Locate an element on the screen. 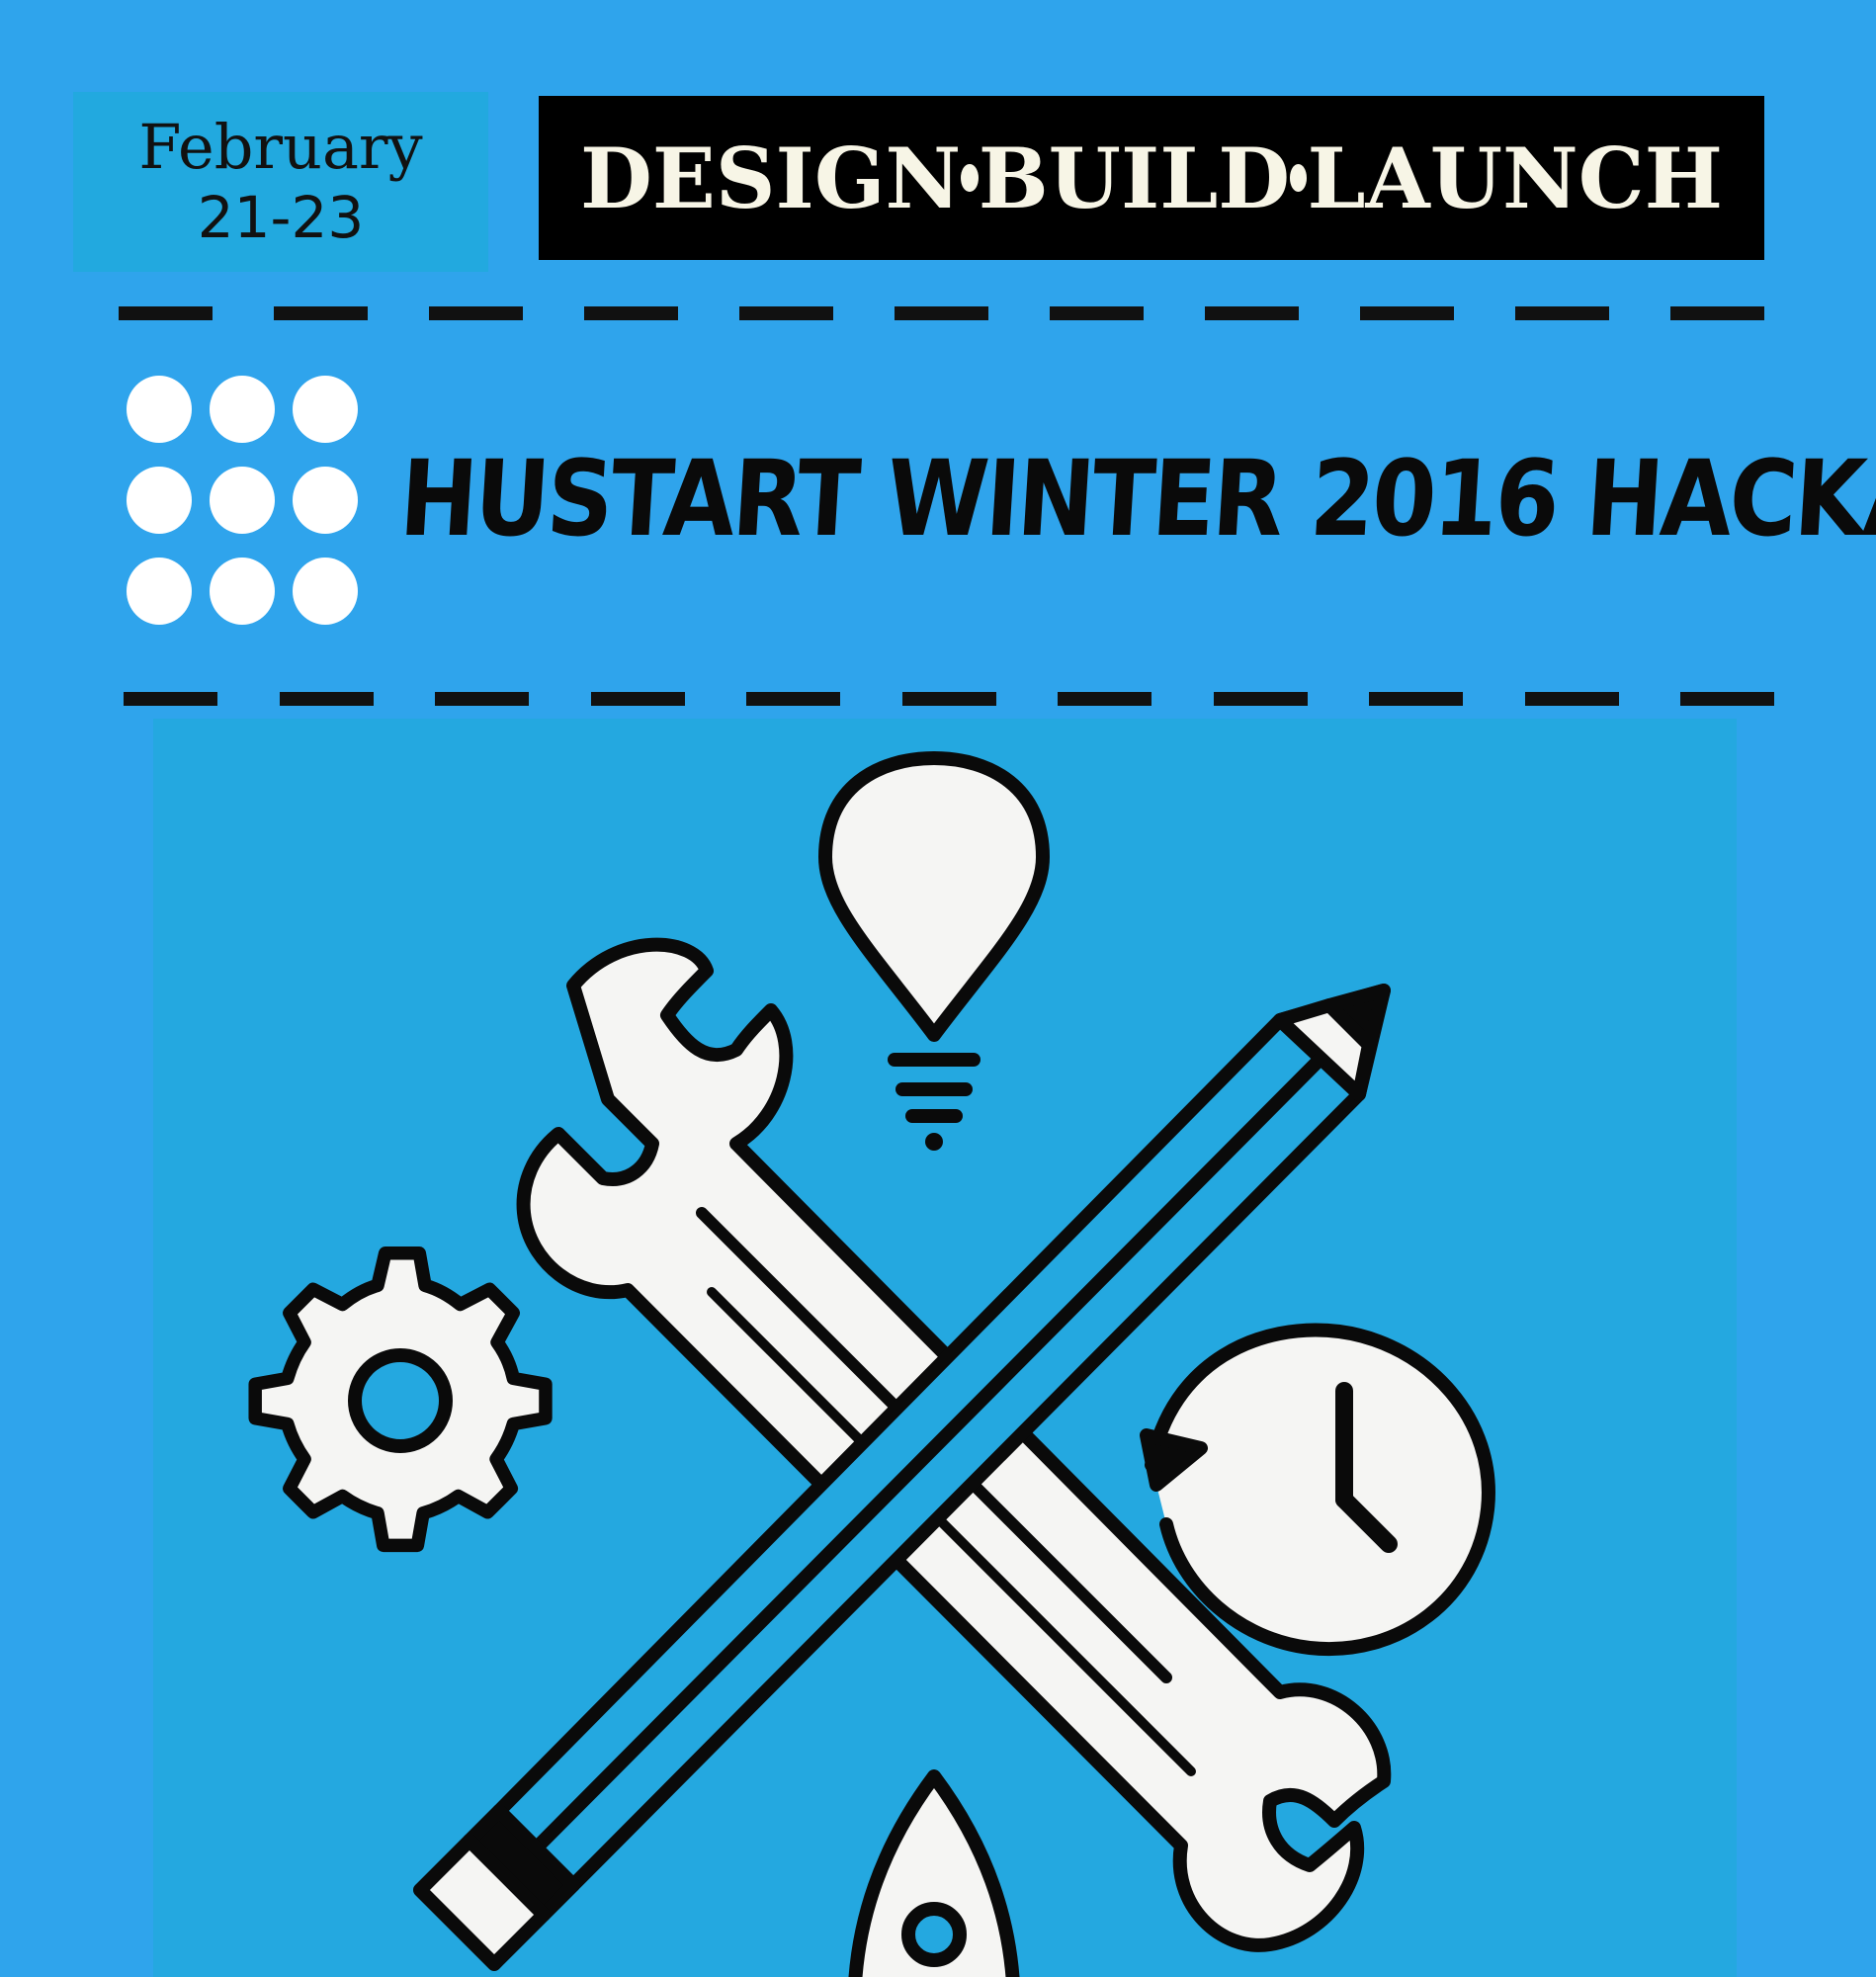 The width and height of the screenshot is (1876, 1977). tagline-build: BUILD is located at coordinates (1134, 178).